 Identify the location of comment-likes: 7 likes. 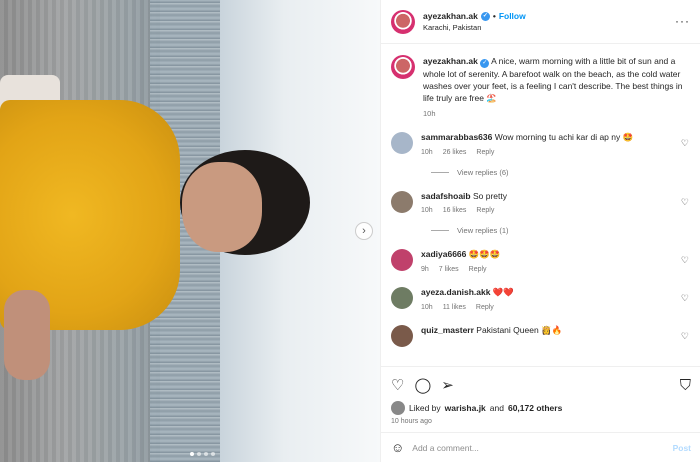
(449, 269).